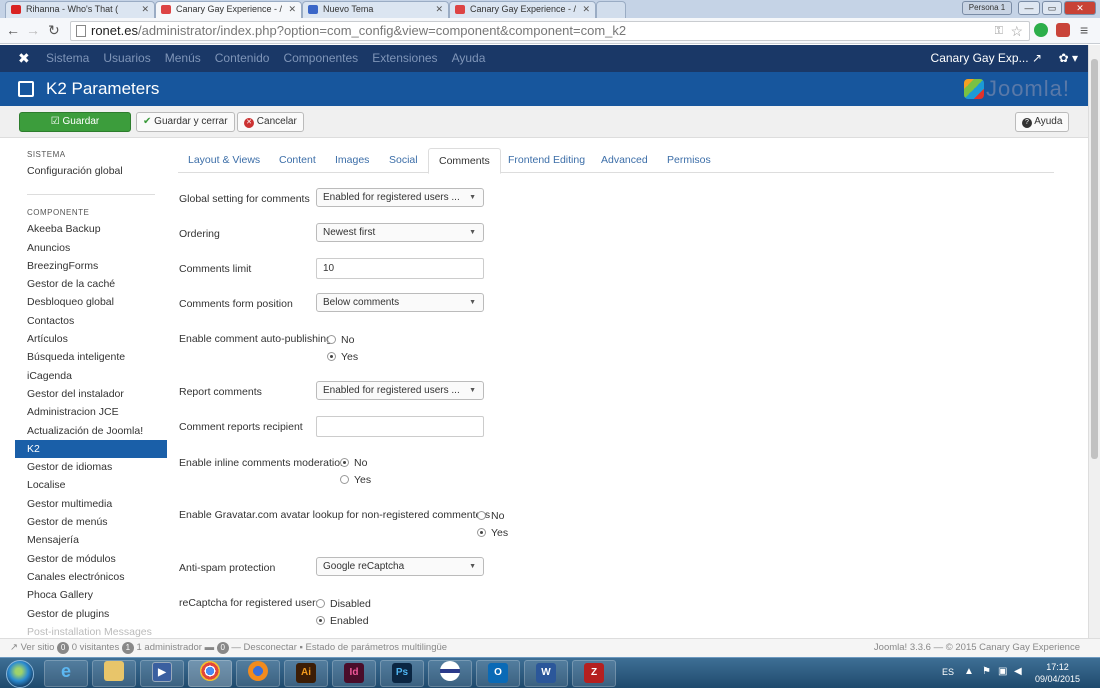 This screenshot has height=688, width=1100. I want to click on menu-usuarios: Usuarios, so click(126, 58).